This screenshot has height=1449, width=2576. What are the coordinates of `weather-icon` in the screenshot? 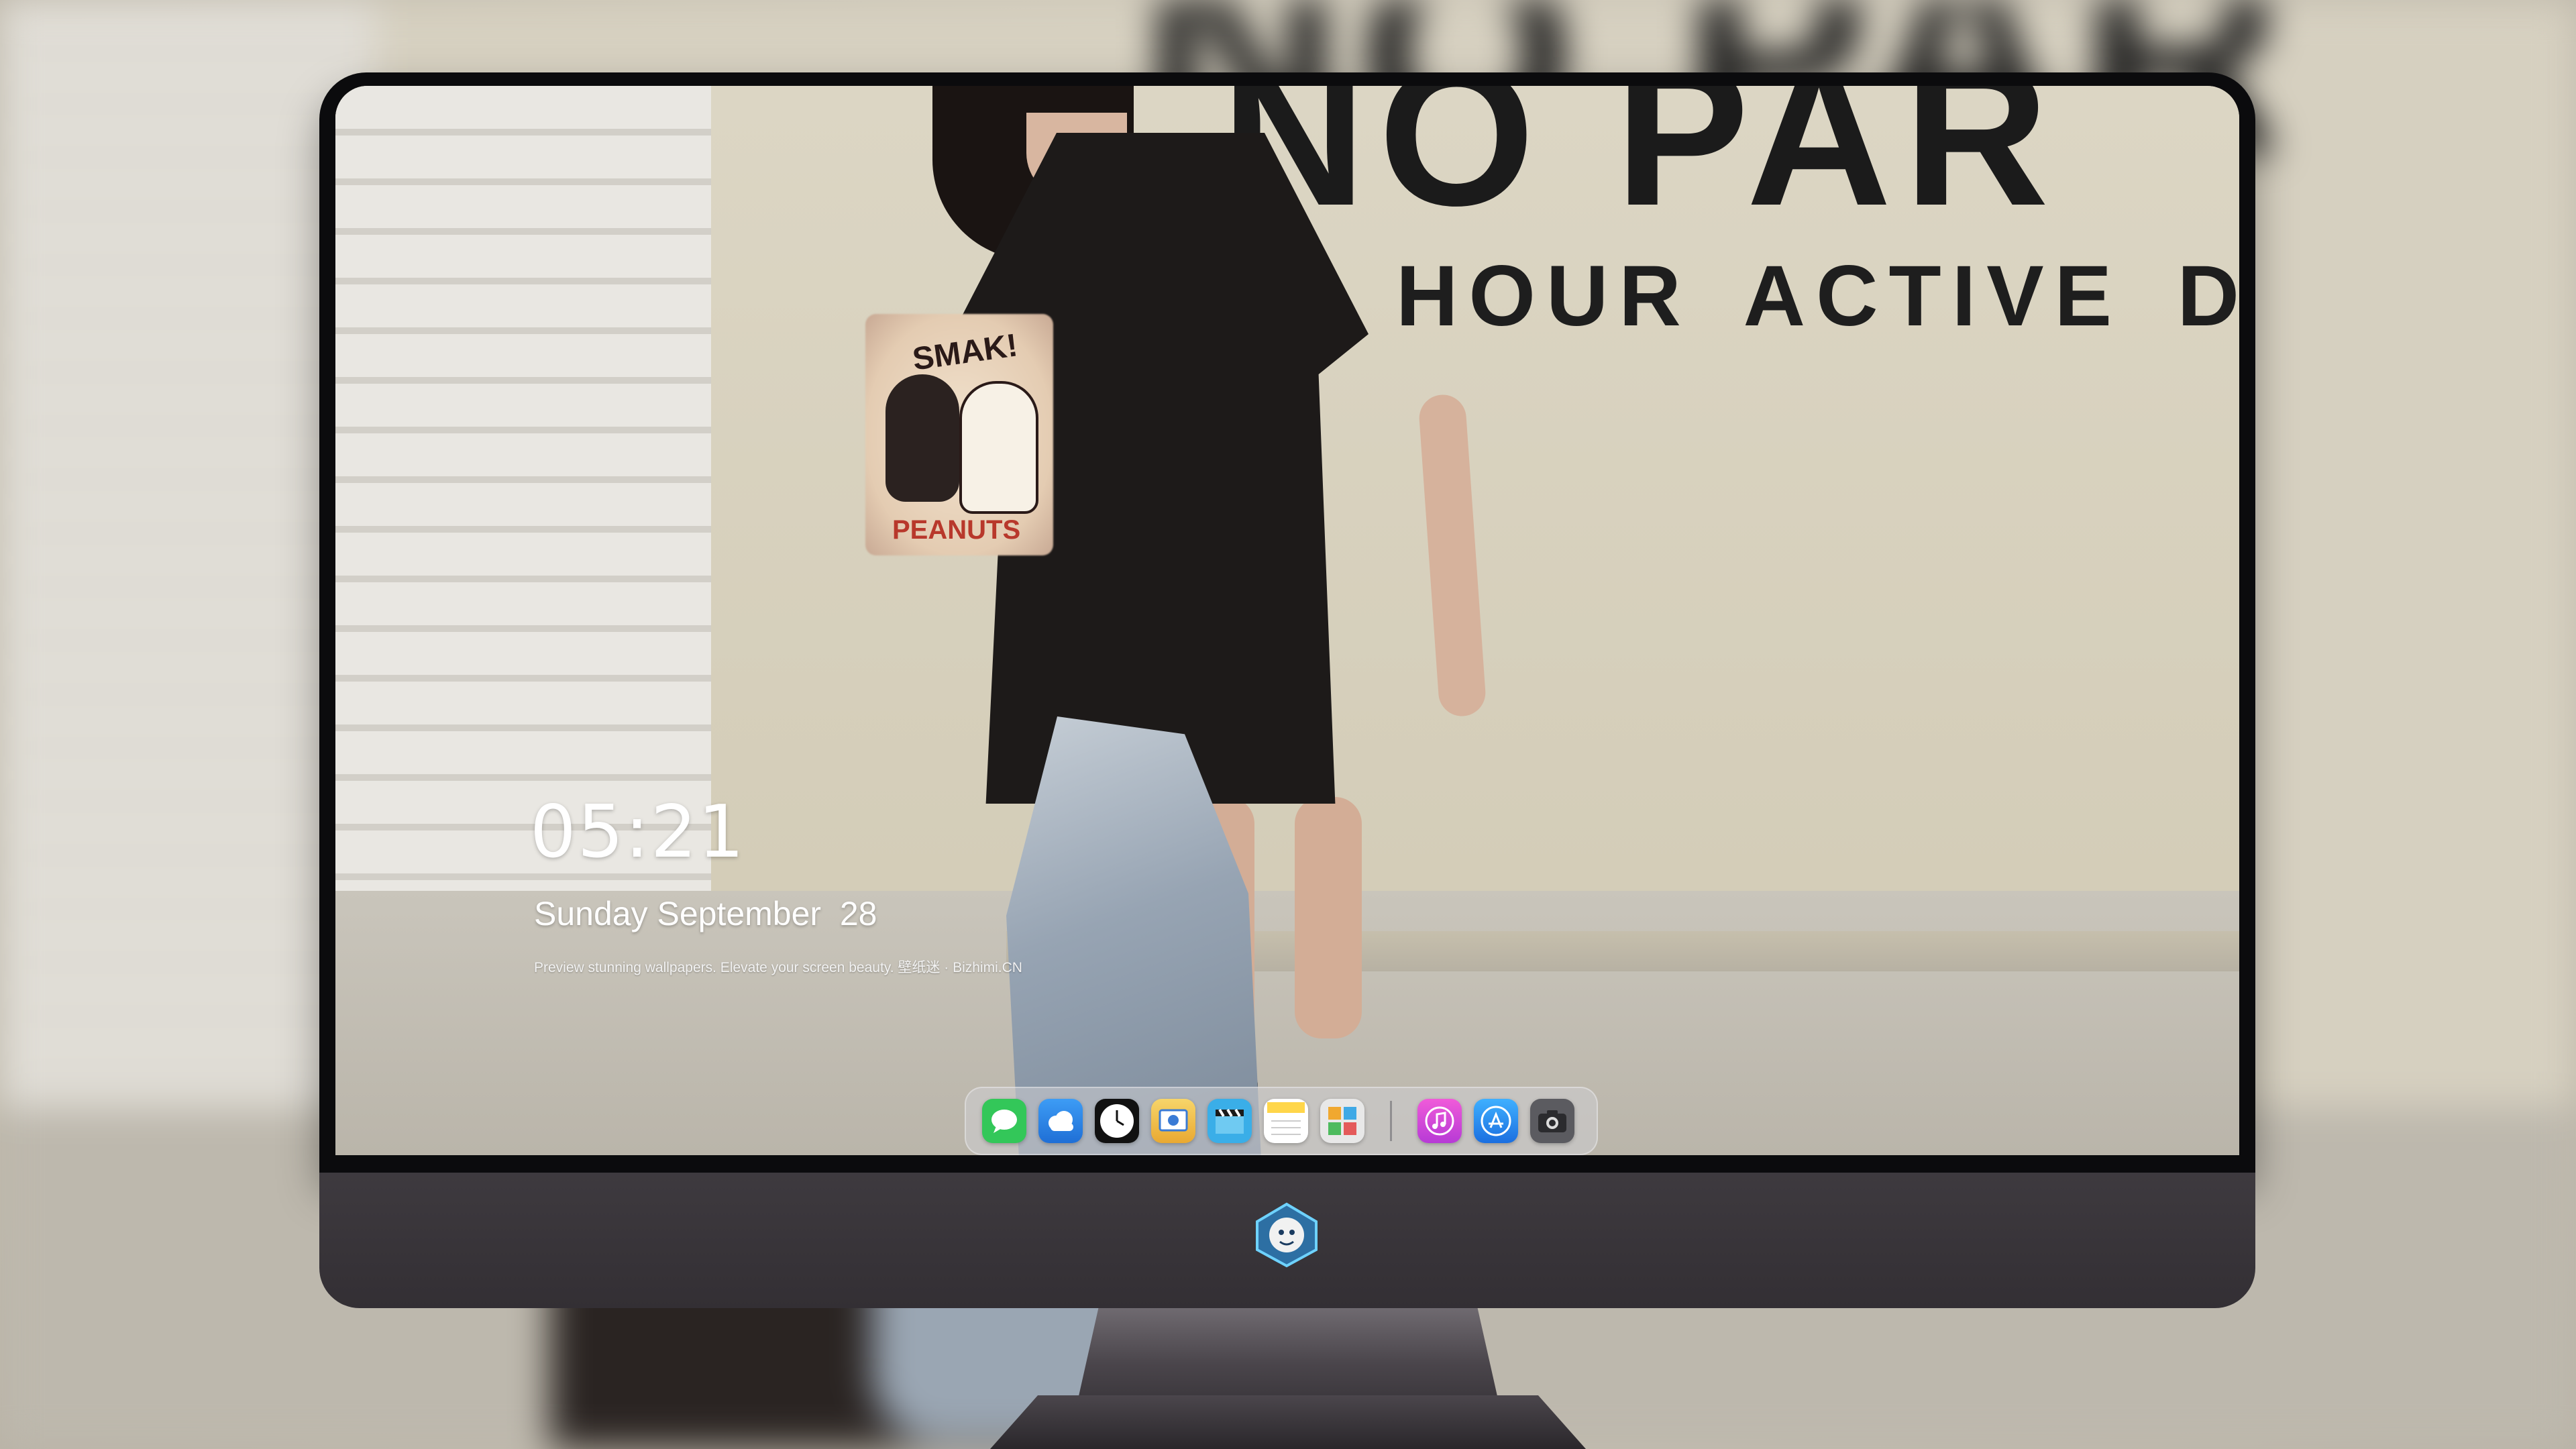 It's located at (1060, 1121).